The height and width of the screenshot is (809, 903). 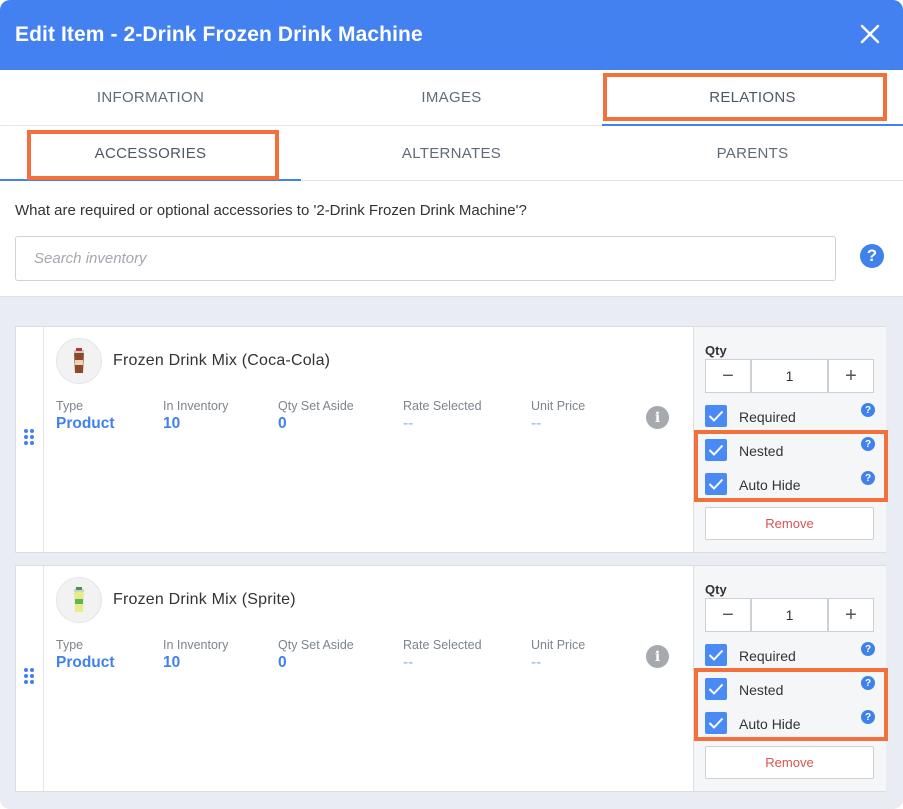 What do you see at coordinates (425, 258) in the screenshot?
I see `search-input` at bounding box center [425, 258].